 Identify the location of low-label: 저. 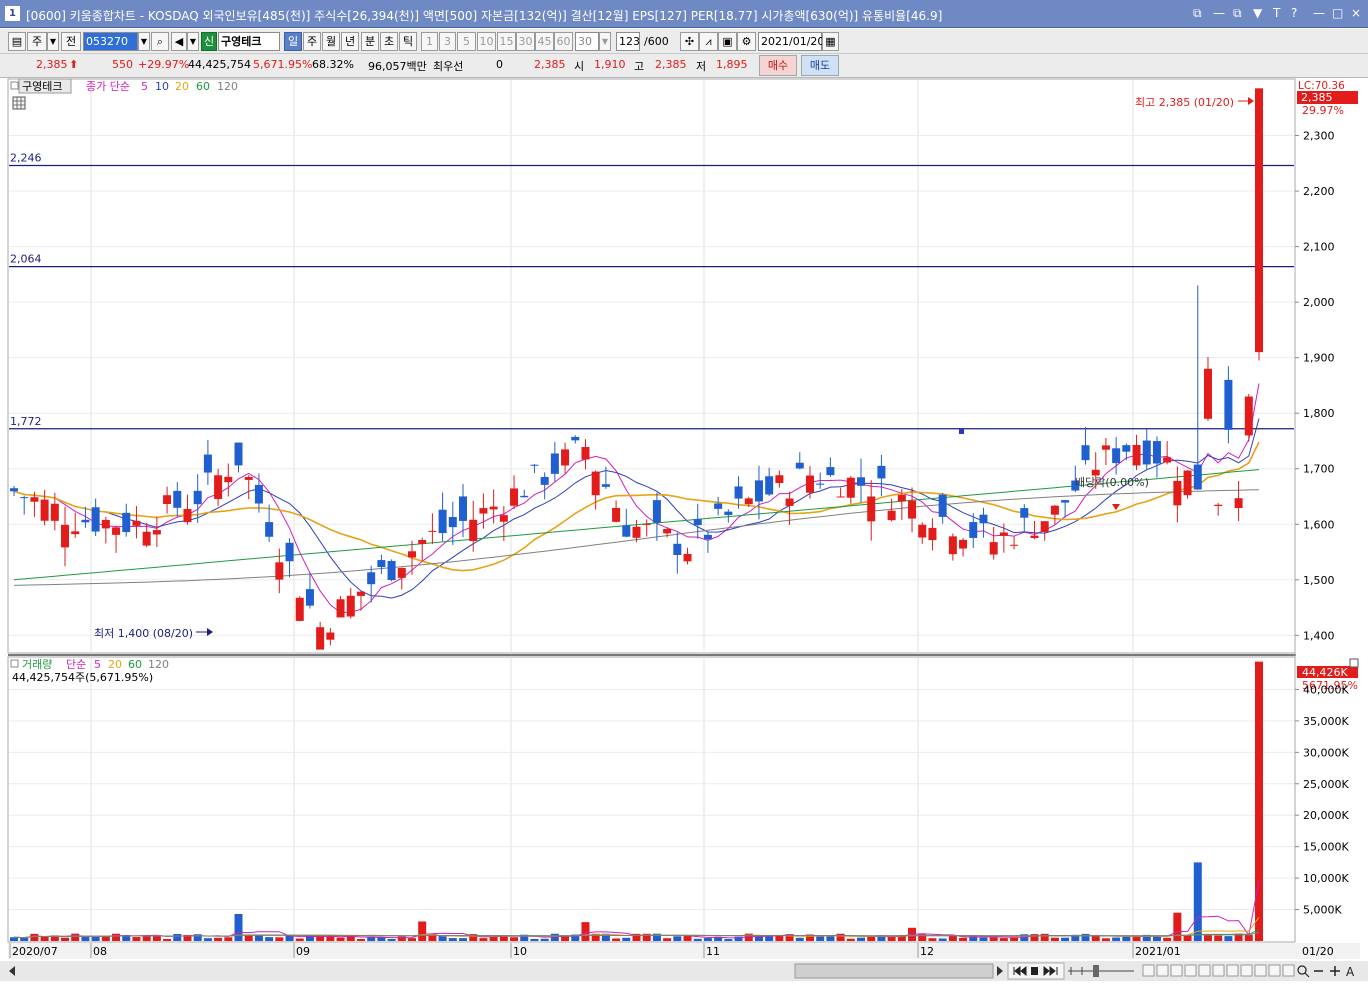
(701, 66).